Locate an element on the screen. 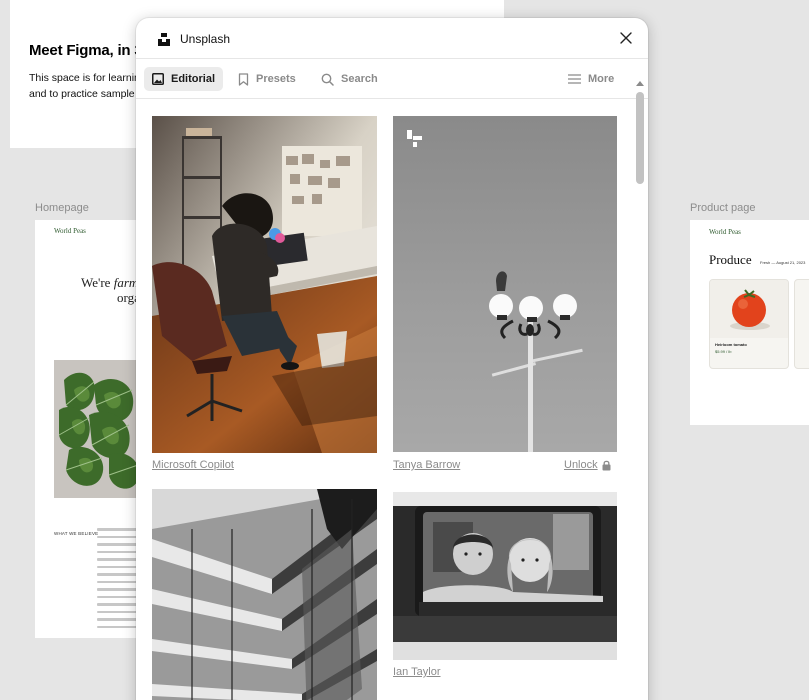 Image resolution: width=809 pixels, height=700 pixels. close-icon is located at coordinates (626, 38).